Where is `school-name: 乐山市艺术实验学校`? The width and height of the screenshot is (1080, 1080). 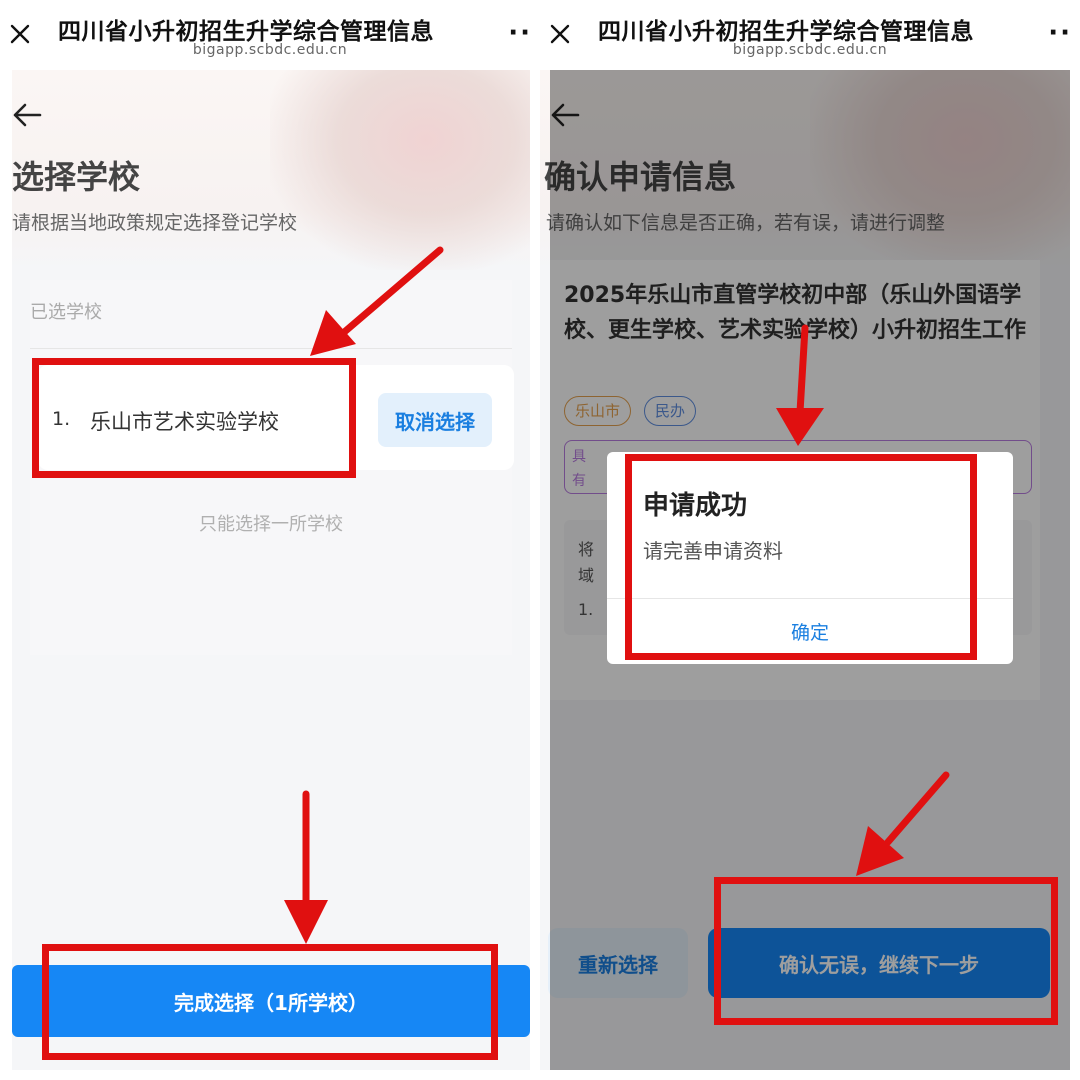 school-name: 乐山市艺术实验学校 is located at coordinates (184, 422).